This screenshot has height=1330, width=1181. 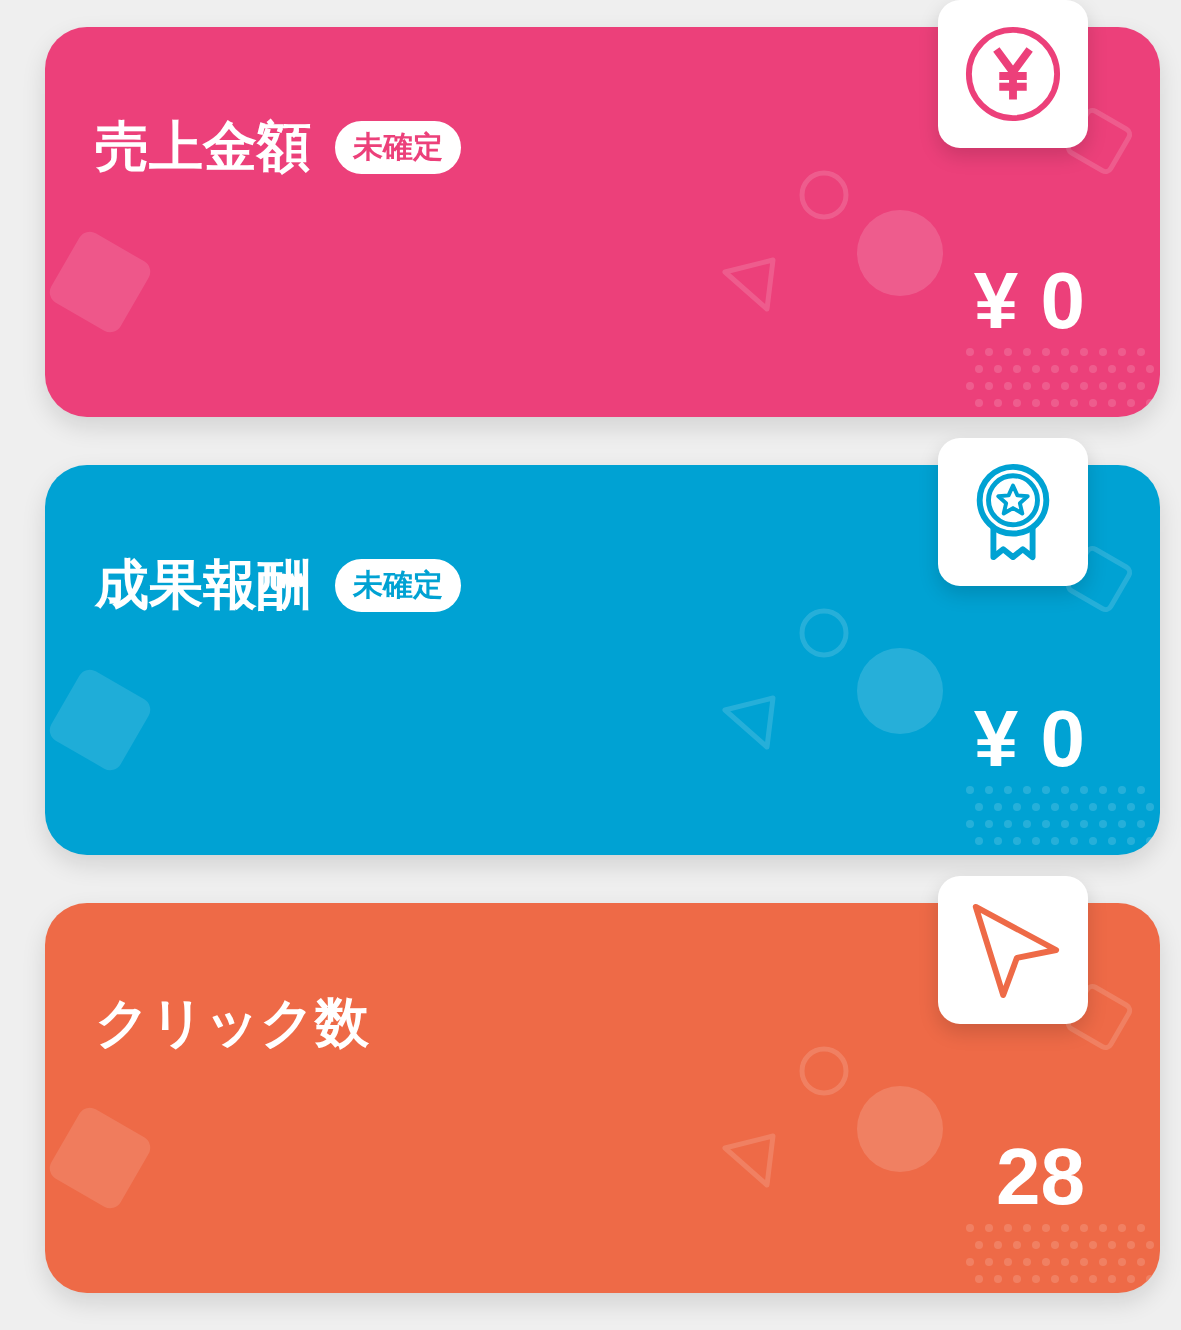 What do you see at coordinates (203, 147) in the screenshot?
I see `card-title: 売上金額` at bounding box center [203, 147].